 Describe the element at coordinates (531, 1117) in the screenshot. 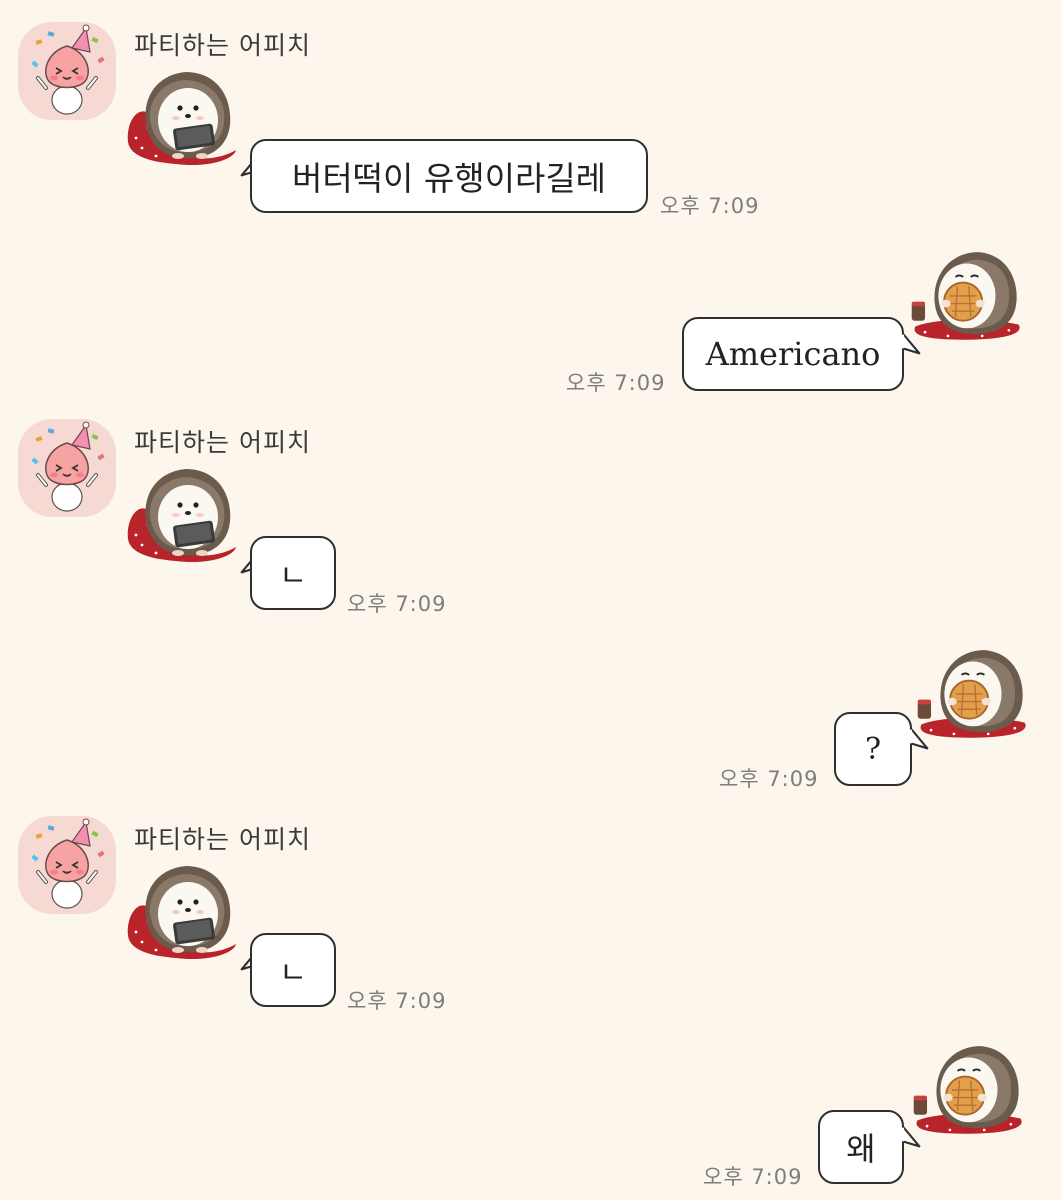

I see `message-group-outgoing: 왜 오후 7:09` at that location.